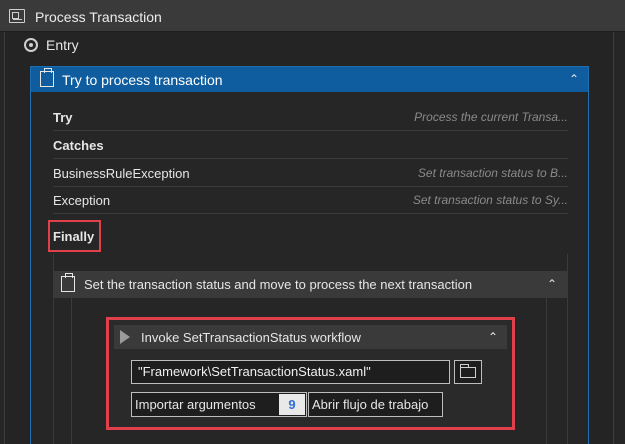 This screenshot has height=444, width=625. I want to click on sequence-icon, so click(68, 282).